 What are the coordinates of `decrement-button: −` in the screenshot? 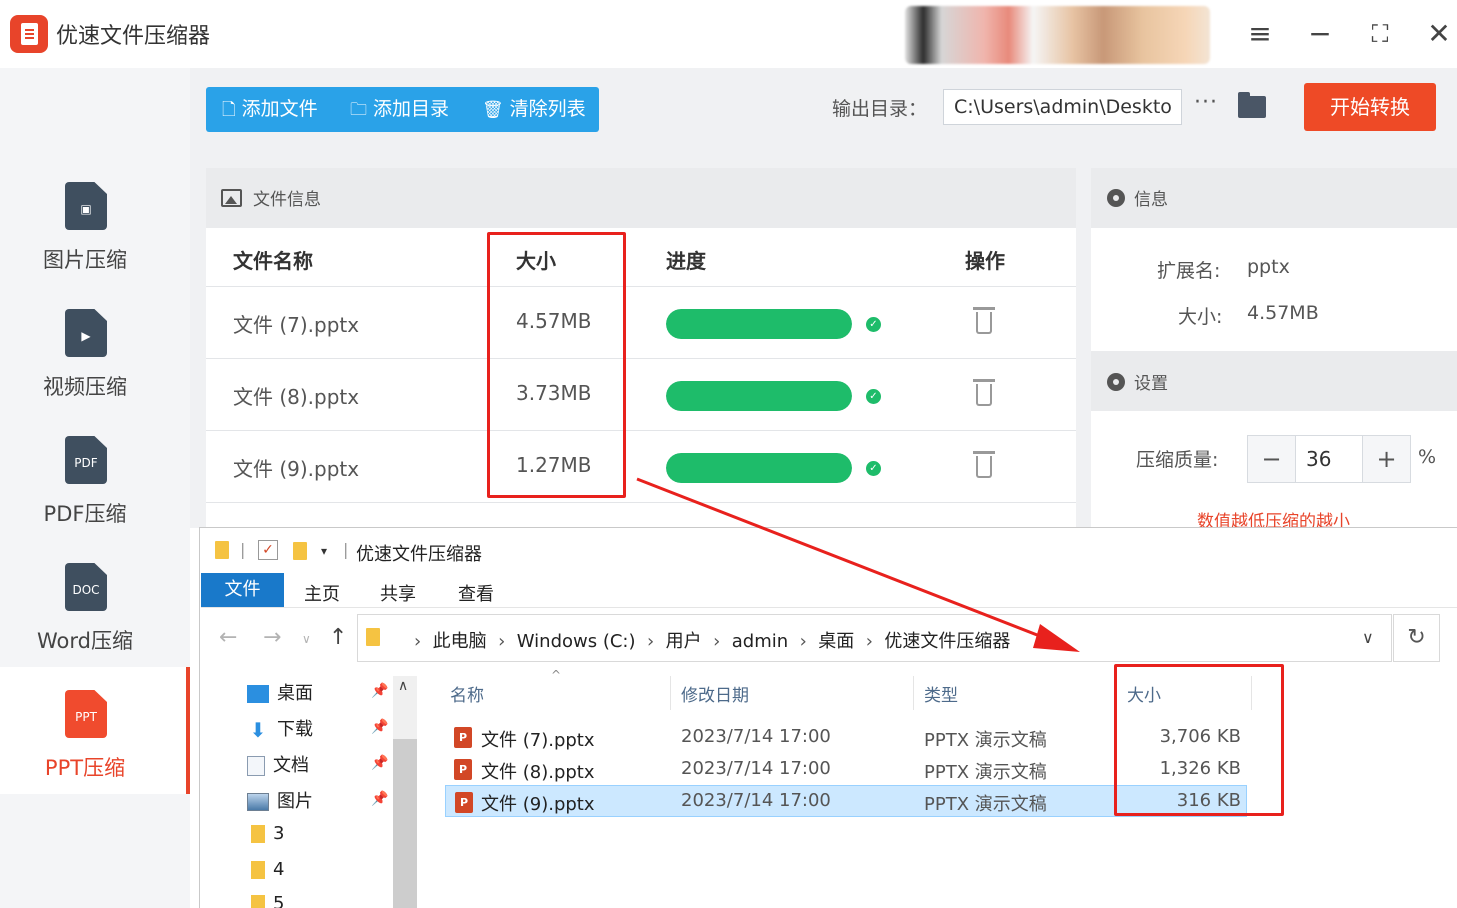 It's located at (1271, 459).